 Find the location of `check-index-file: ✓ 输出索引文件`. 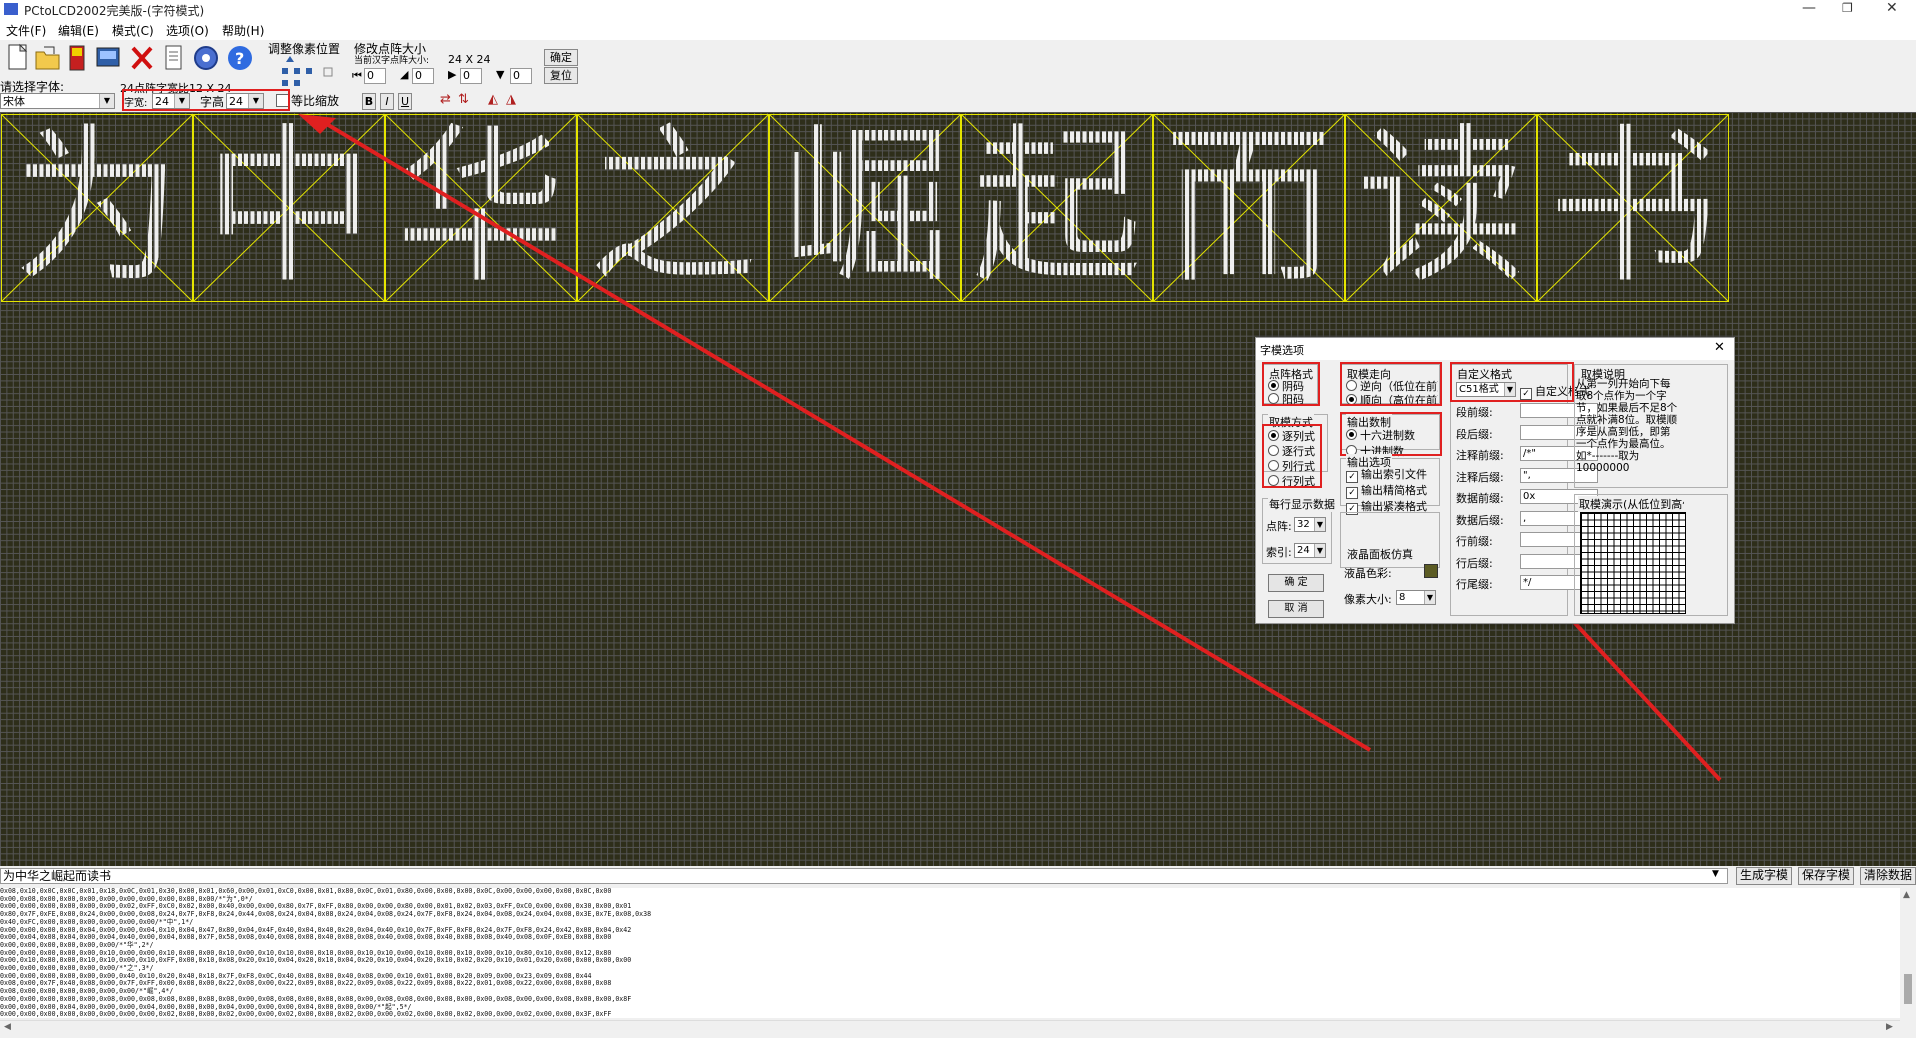

check-index-file: ✓ 输出索引文件 is located at coordinates (1386, 474).